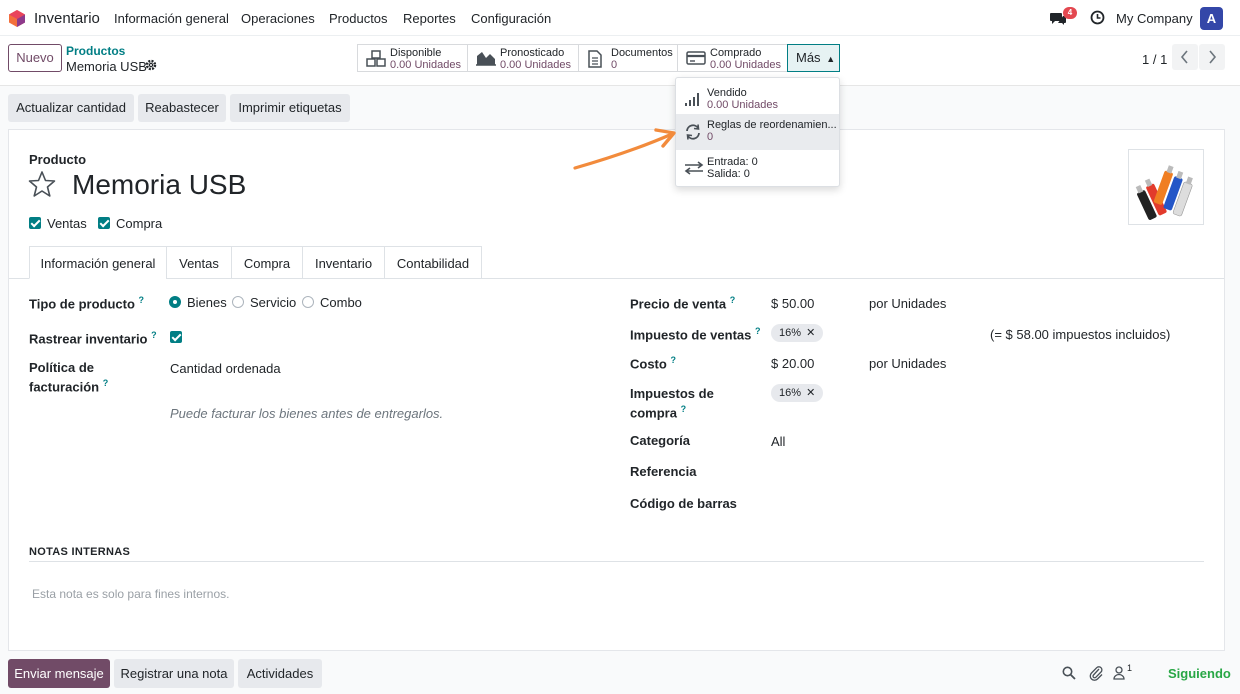 The width and height of the screenshot is (1240, 694). What do you see at coordinates (792, 363) in the screenshot?
I see `cost-value: $ 20.00` at bounding box center [792, 363].